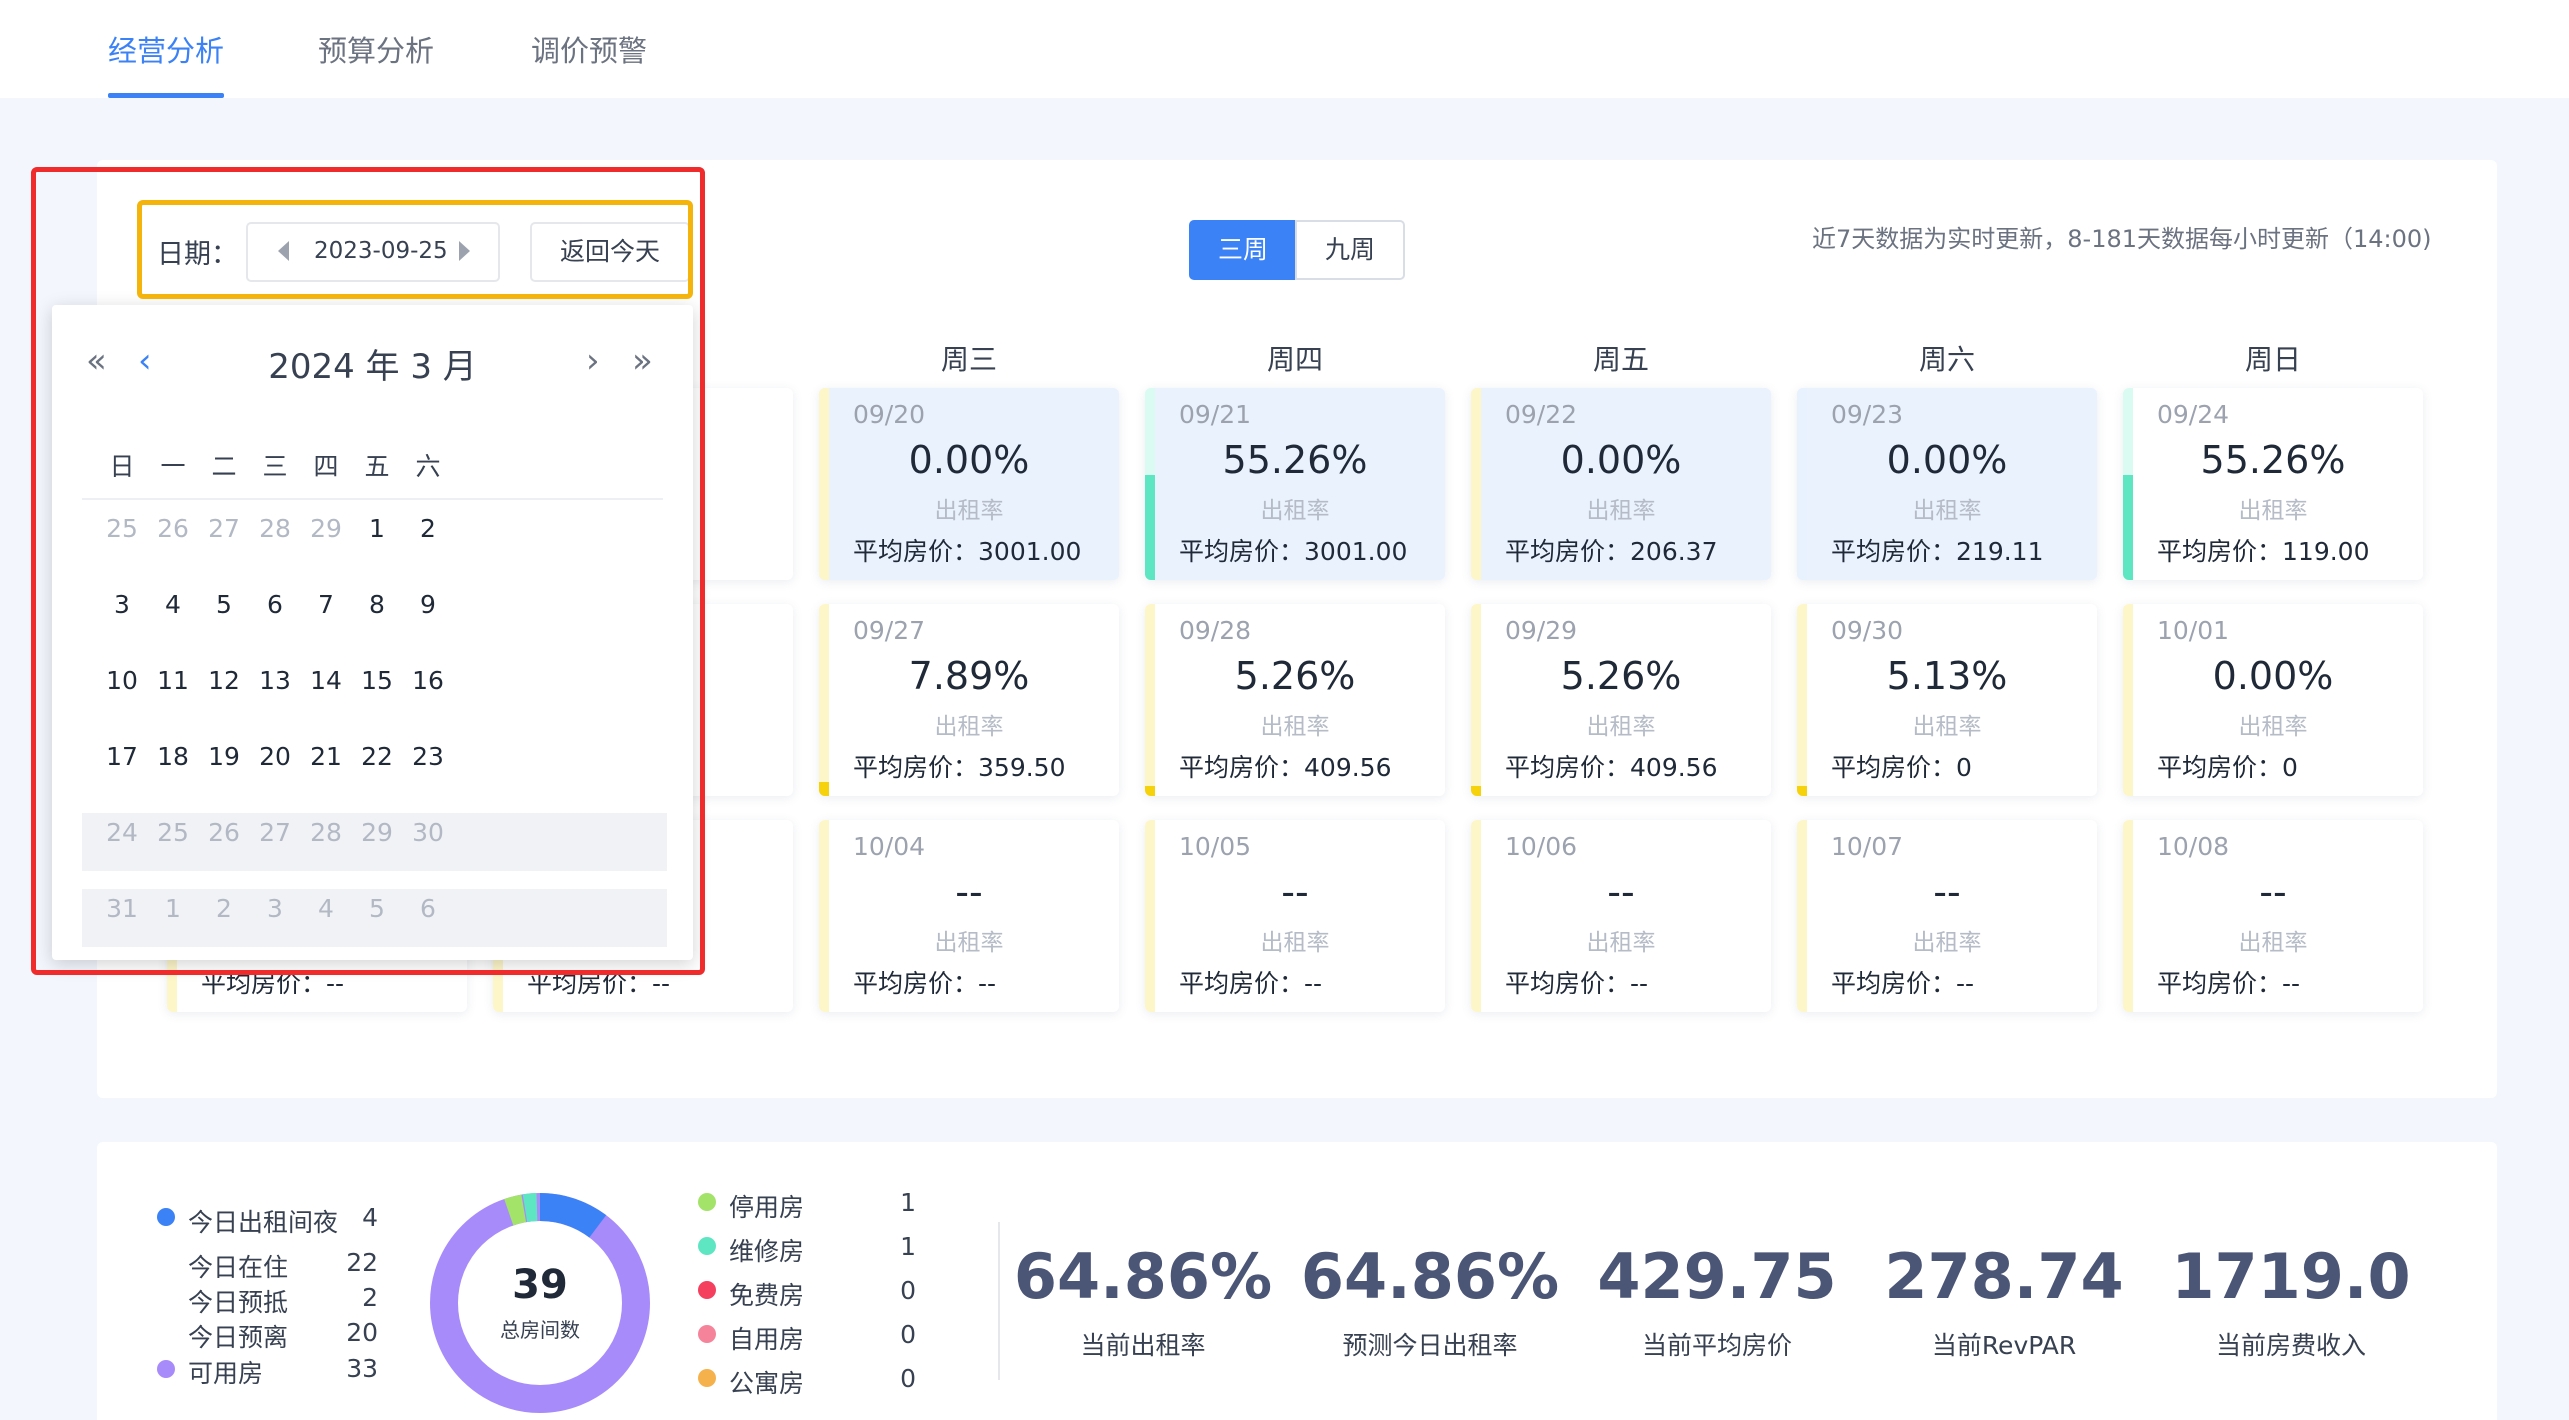  I want to click on card-price: 平均房价：119.00, so click(2263, 550).